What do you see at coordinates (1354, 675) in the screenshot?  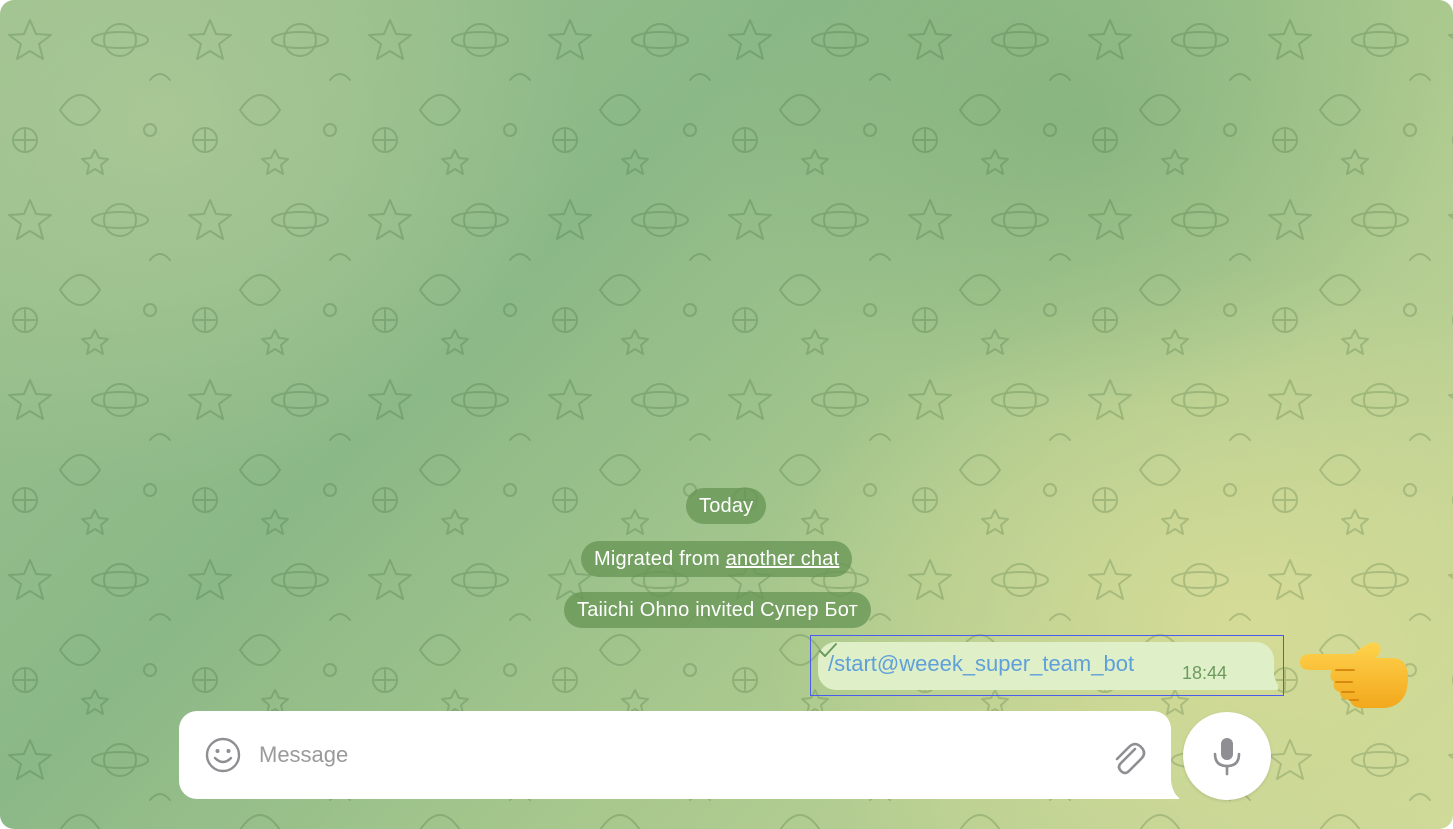 I see `pointing-hand-icon` at bounding box center [1354, 675].